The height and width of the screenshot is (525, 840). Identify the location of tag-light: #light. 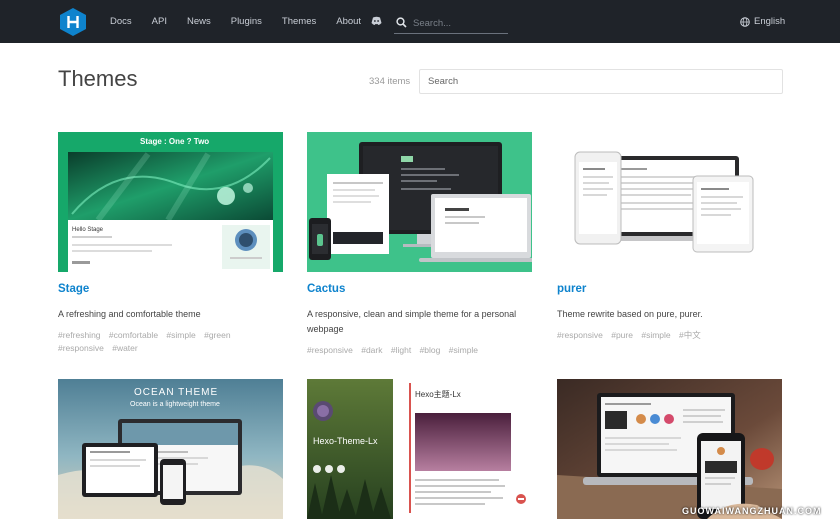
(401, 350).